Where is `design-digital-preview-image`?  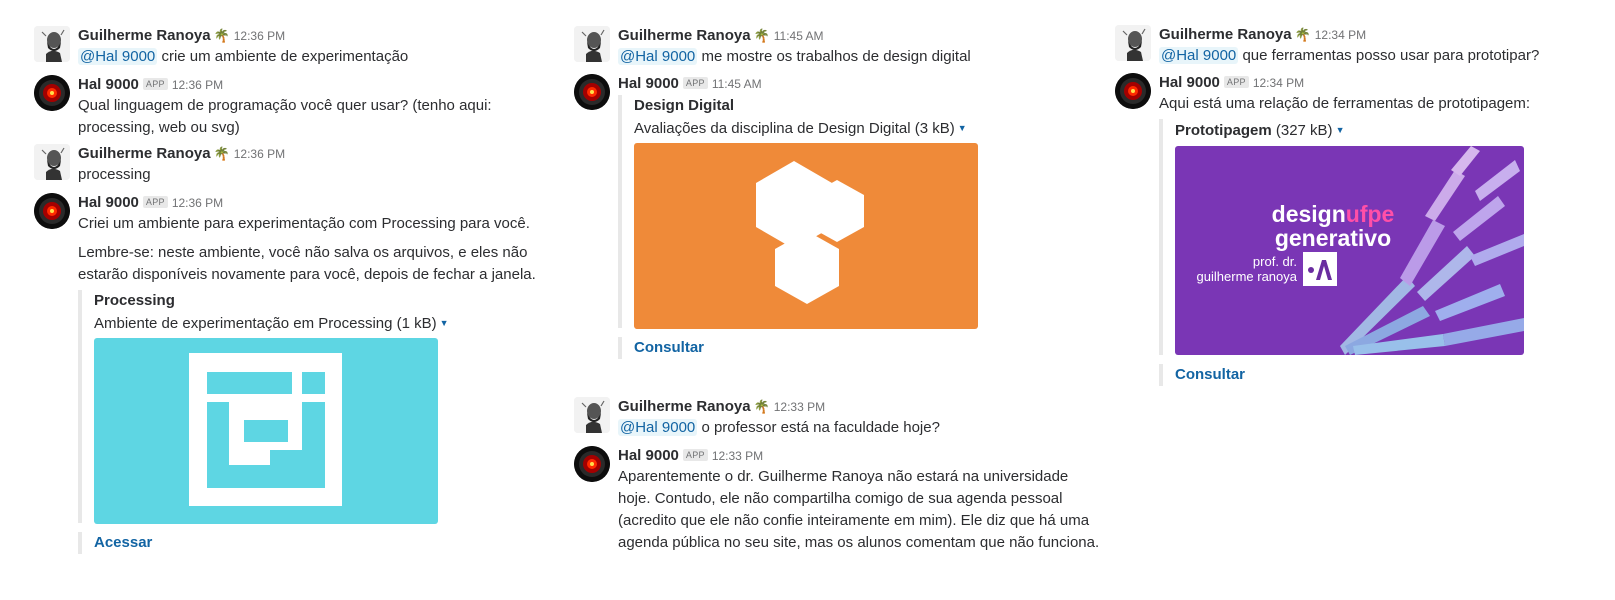 design-digital-preview-image is located at coordinates (806, 236).